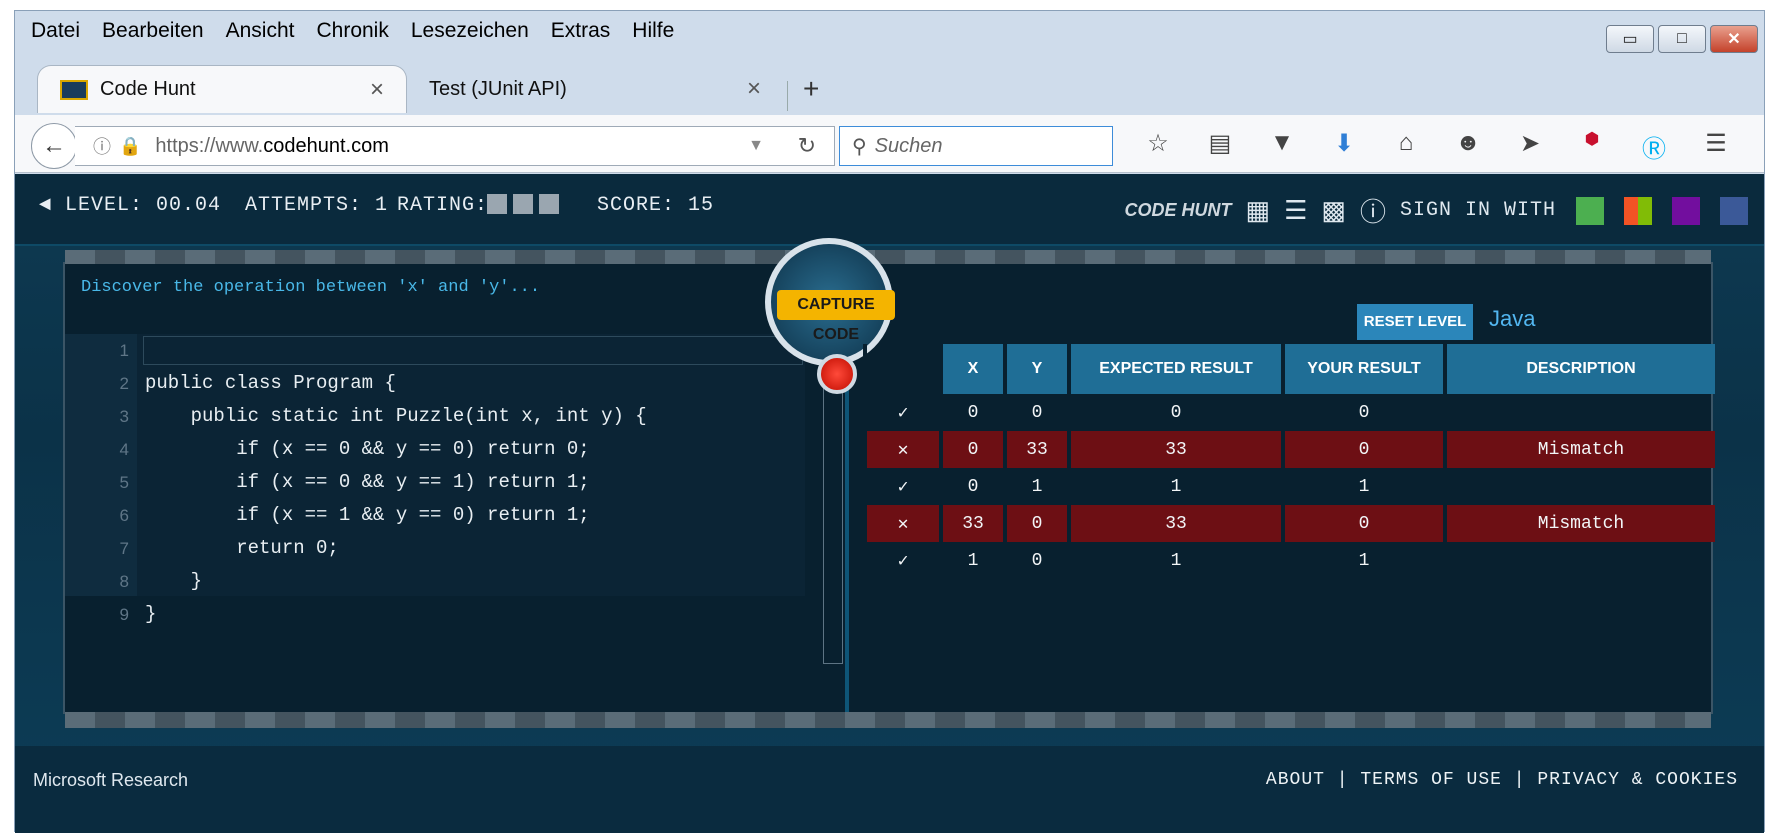 The image size is (1765, 834). What do you see at coordinates (1363, 369) in the screenshot?
I see `header-your-result: YOUR RESULT` at bounding box center [1363, 369].